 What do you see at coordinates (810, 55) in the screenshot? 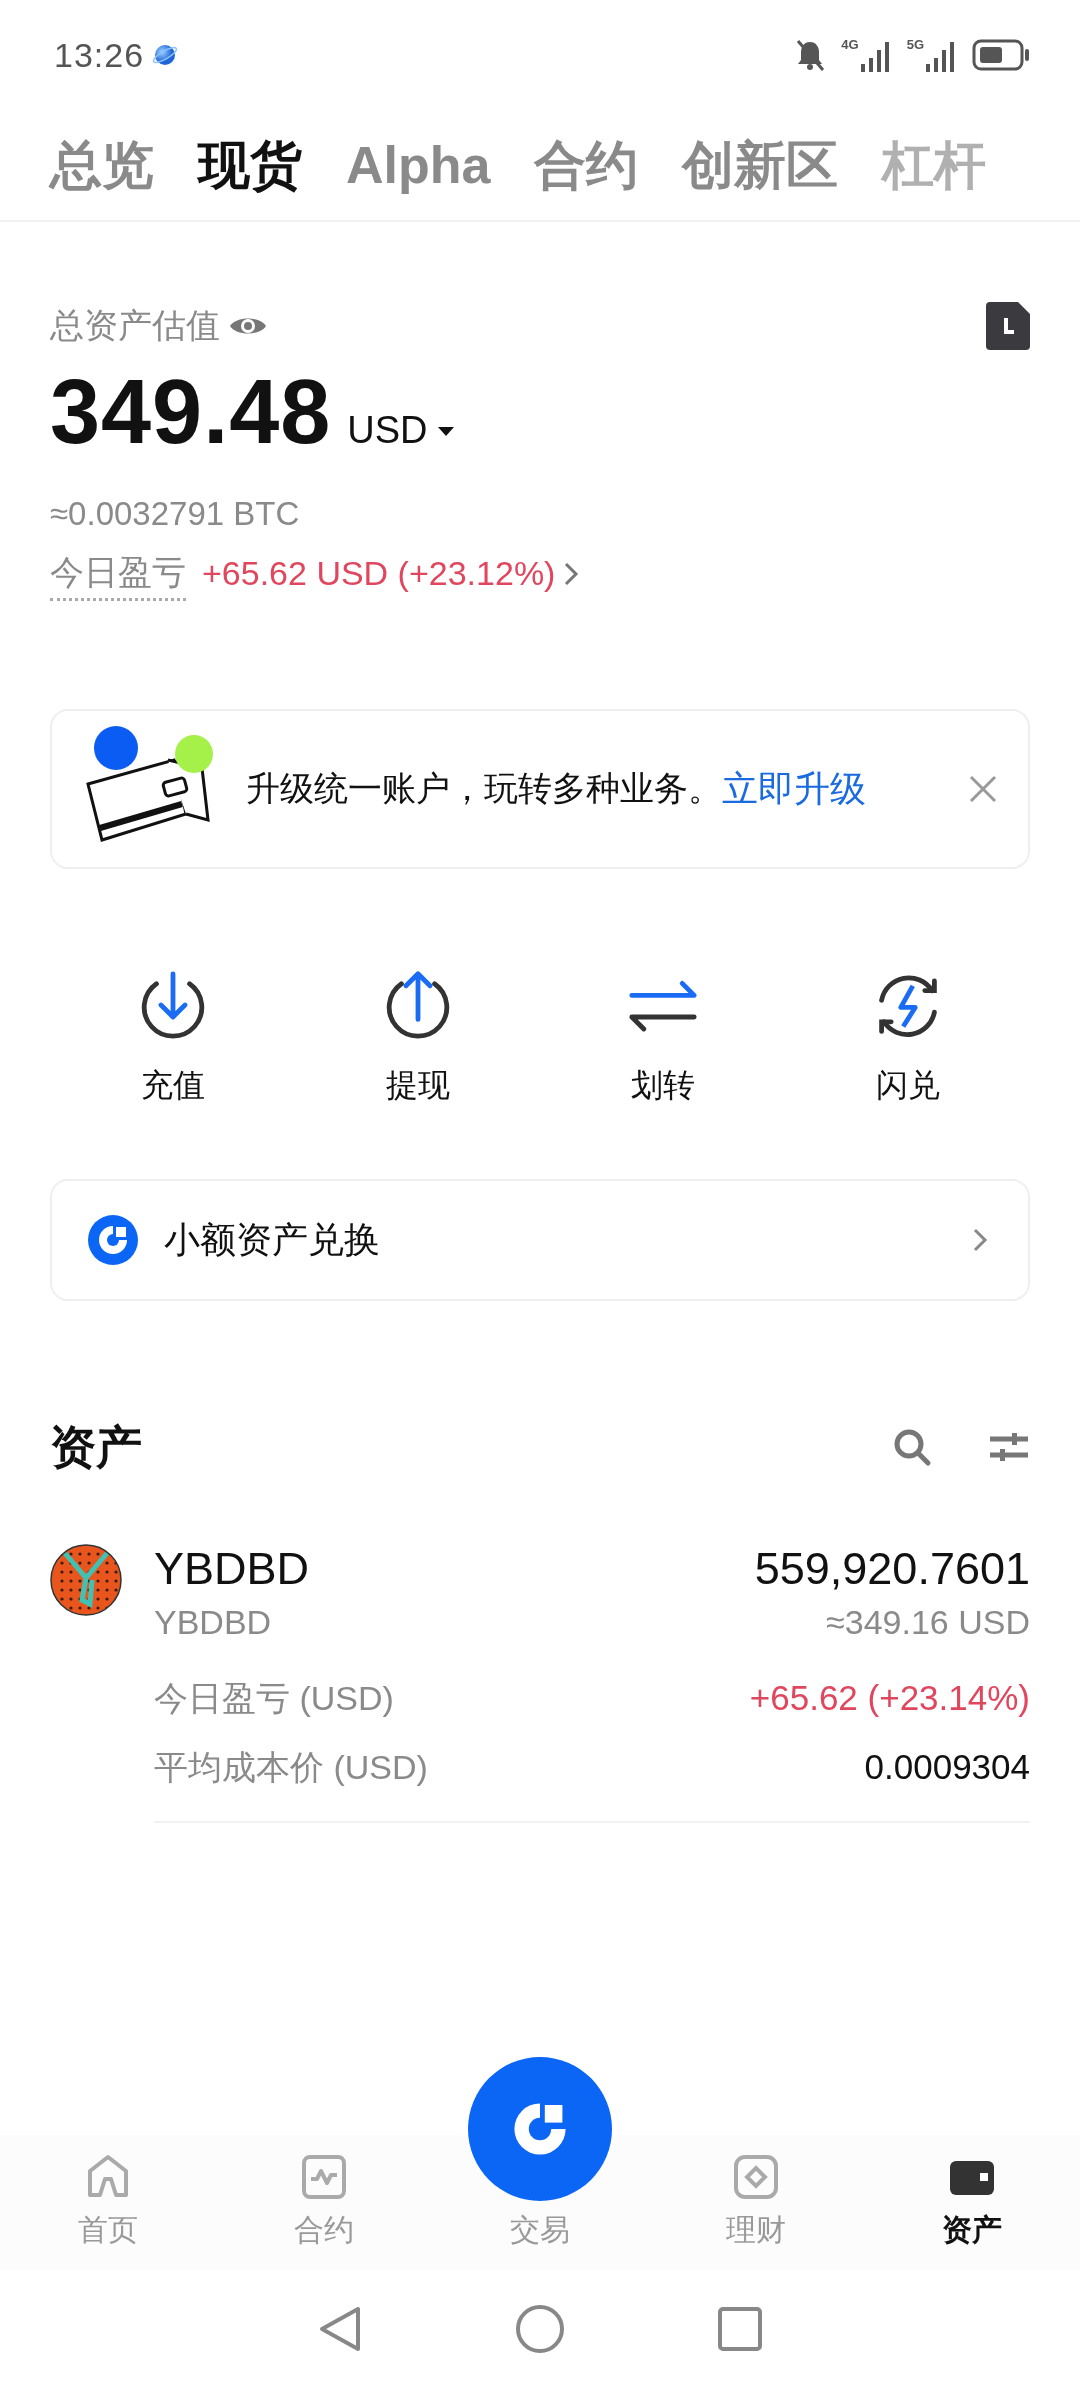
I see `muted-bell-icon` at bounding box center [810, 55].